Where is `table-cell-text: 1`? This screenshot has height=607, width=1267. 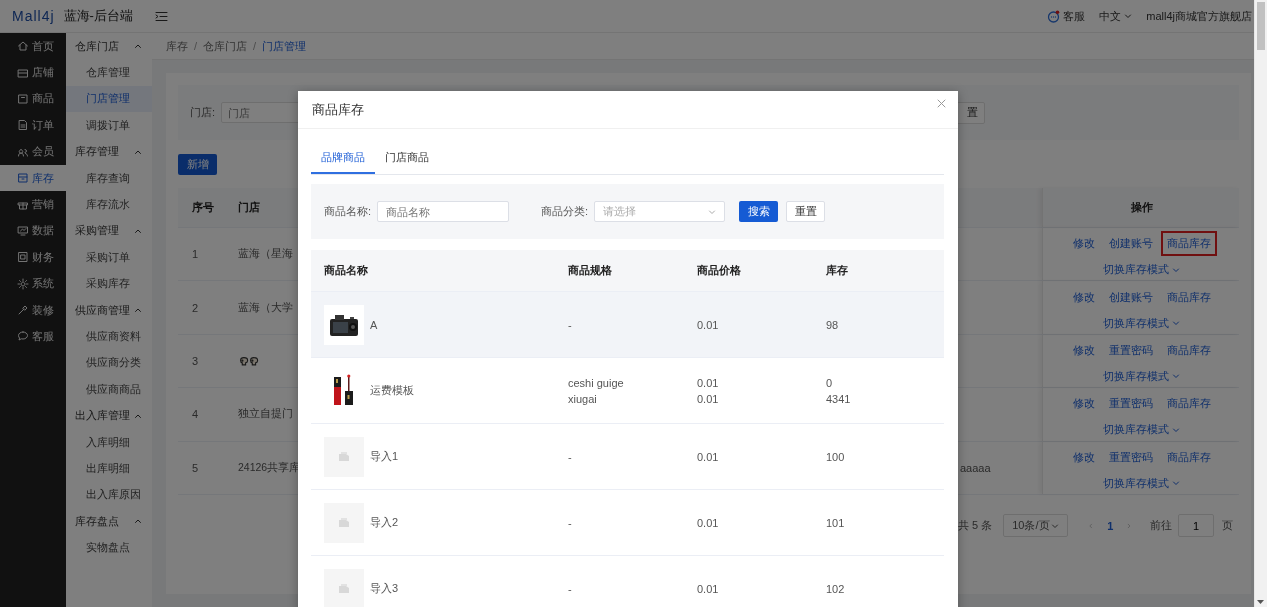 table-cell-text: 1 is located at coordinates (195, 255).